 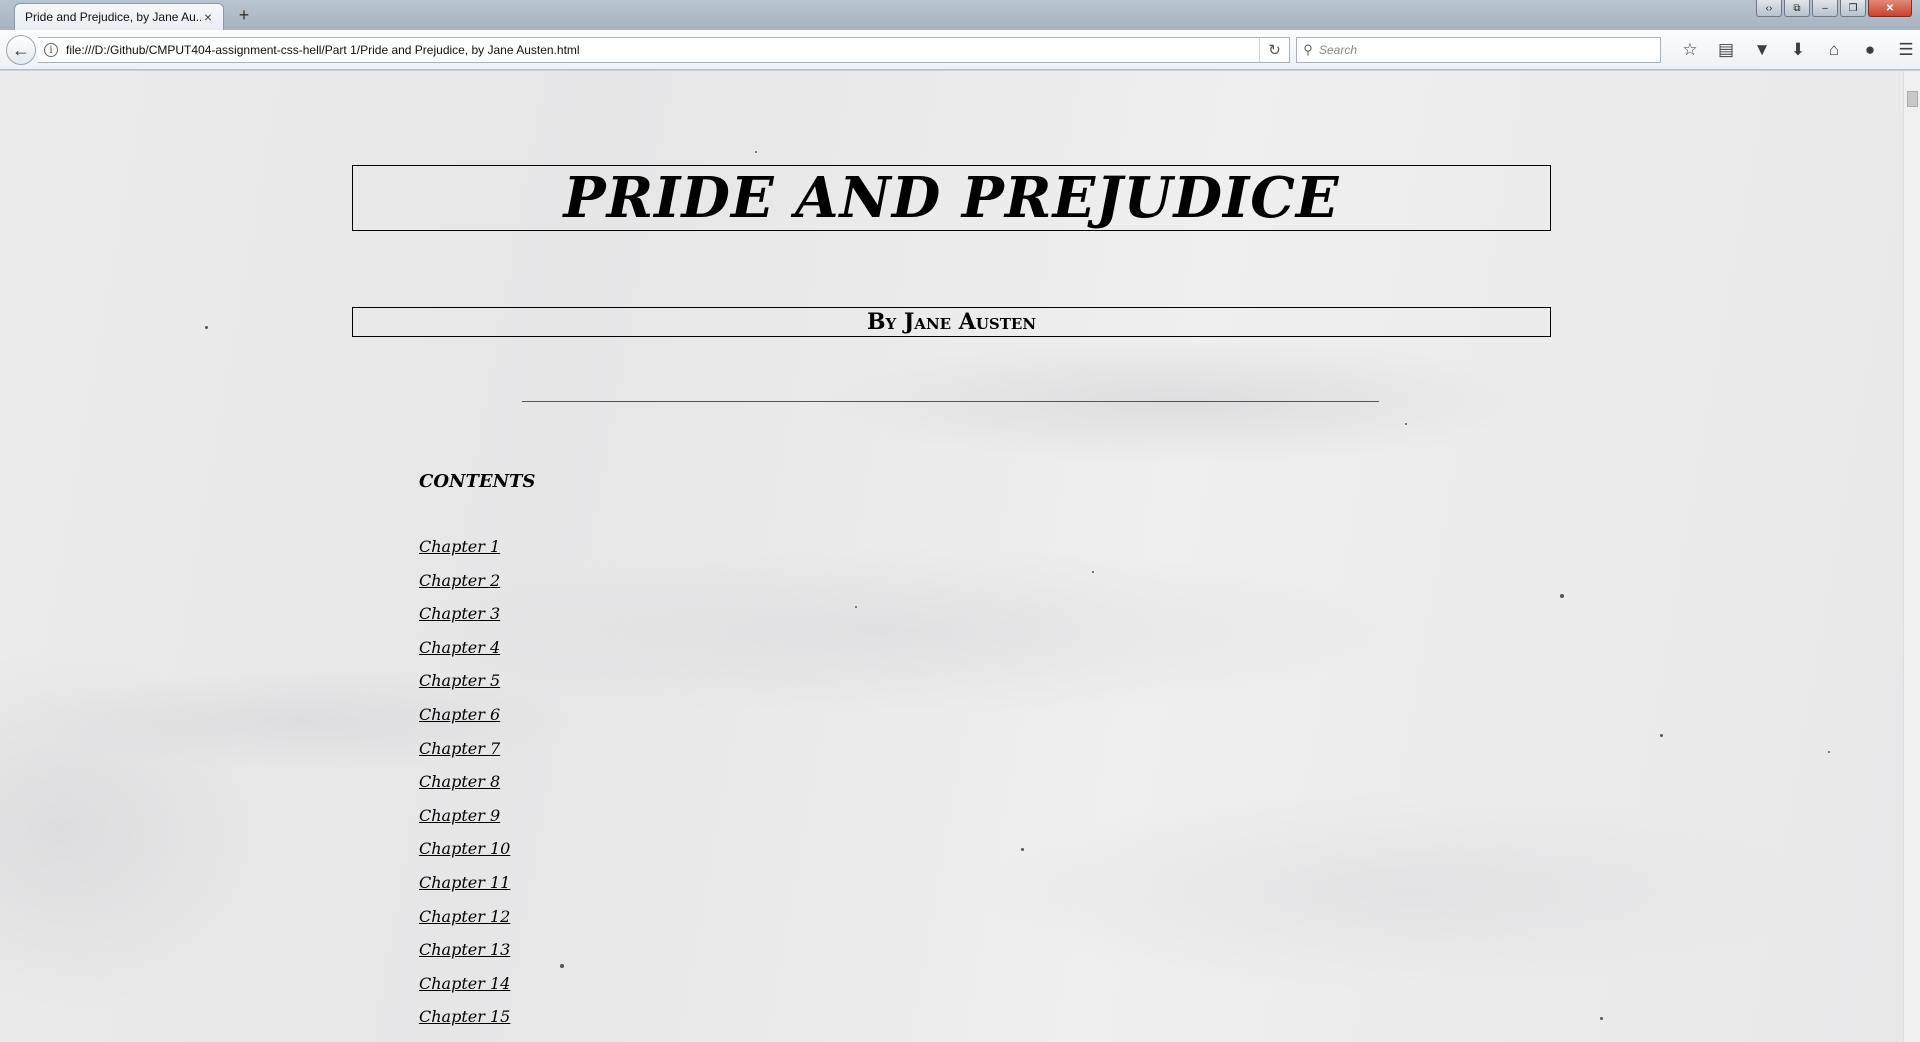 I want to click on list-item: Chapter 10, so click(x=464, y=856).